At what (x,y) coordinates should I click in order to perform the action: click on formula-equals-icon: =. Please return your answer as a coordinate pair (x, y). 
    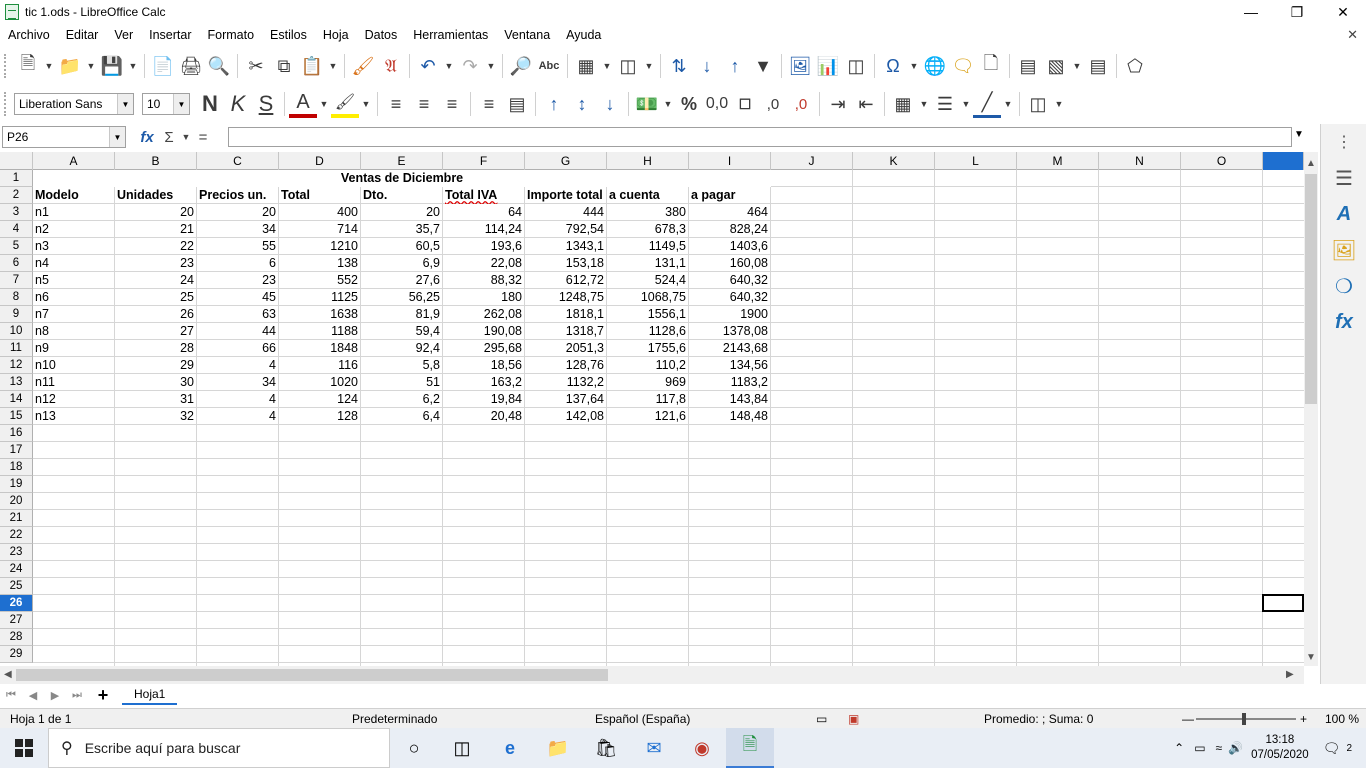
    Looking at the image, I should click on (203, 137).